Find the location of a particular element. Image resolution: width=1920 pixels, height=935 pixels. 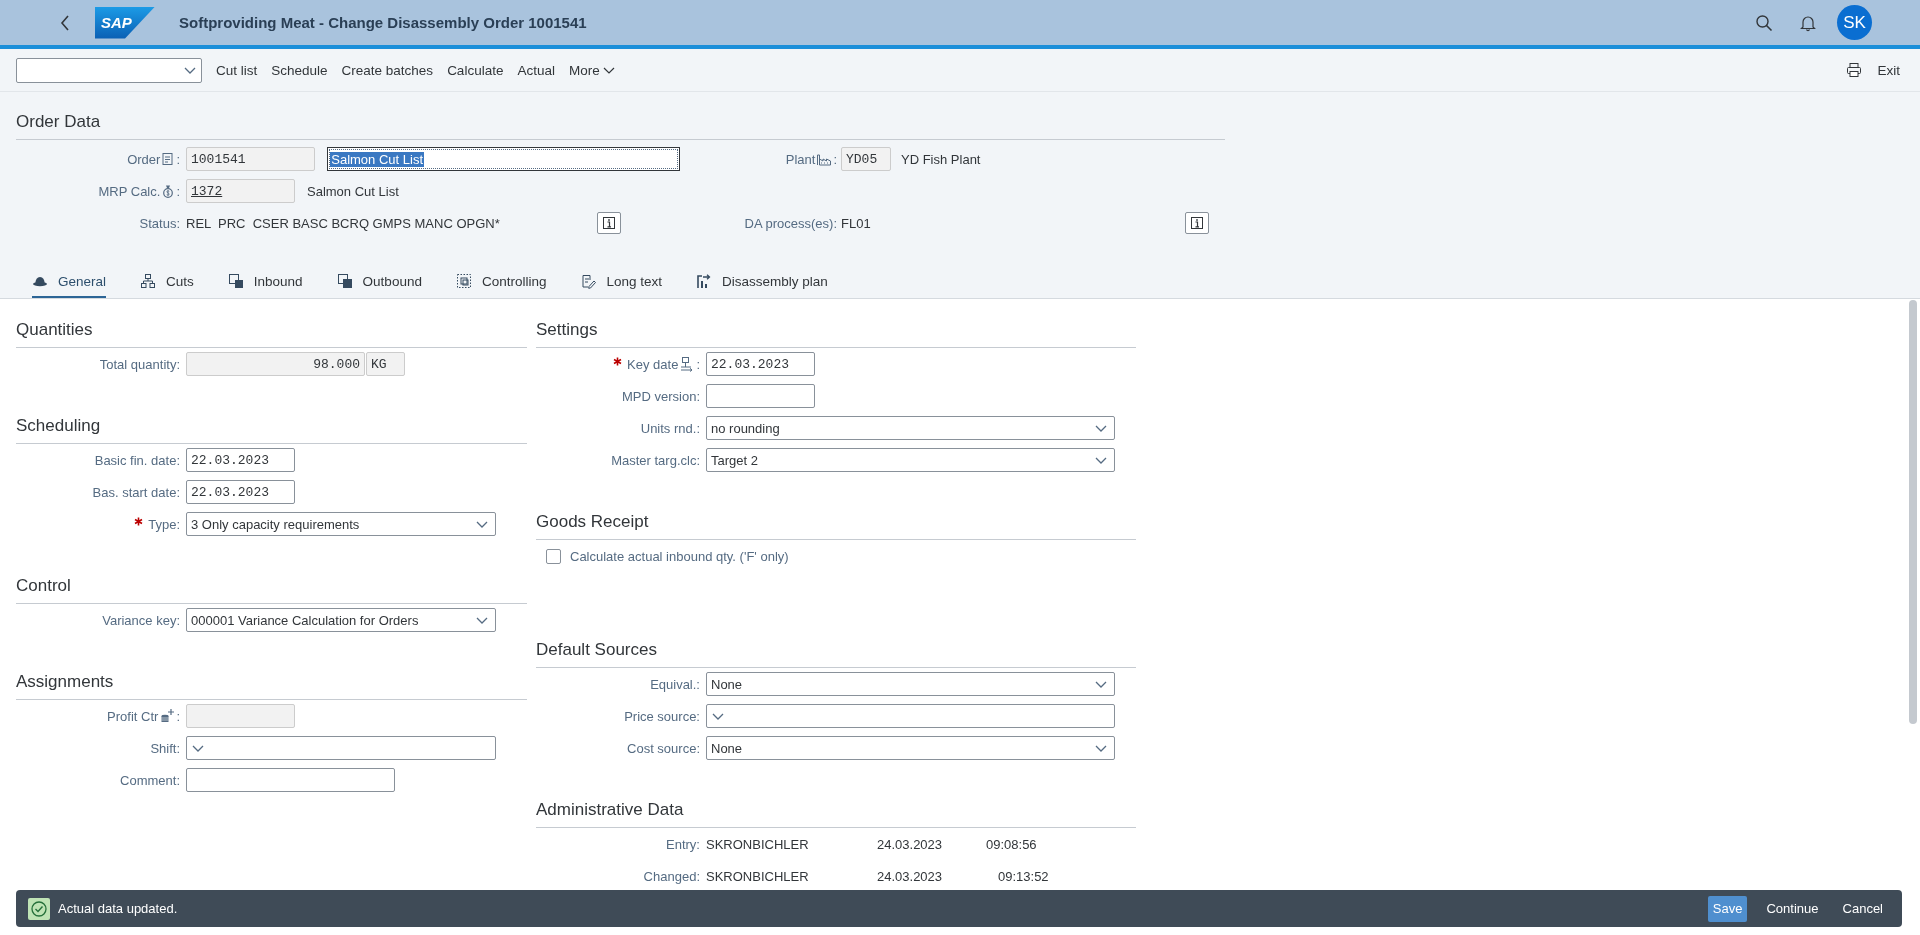

tab: Cuts is located at coordinates (167, 282).